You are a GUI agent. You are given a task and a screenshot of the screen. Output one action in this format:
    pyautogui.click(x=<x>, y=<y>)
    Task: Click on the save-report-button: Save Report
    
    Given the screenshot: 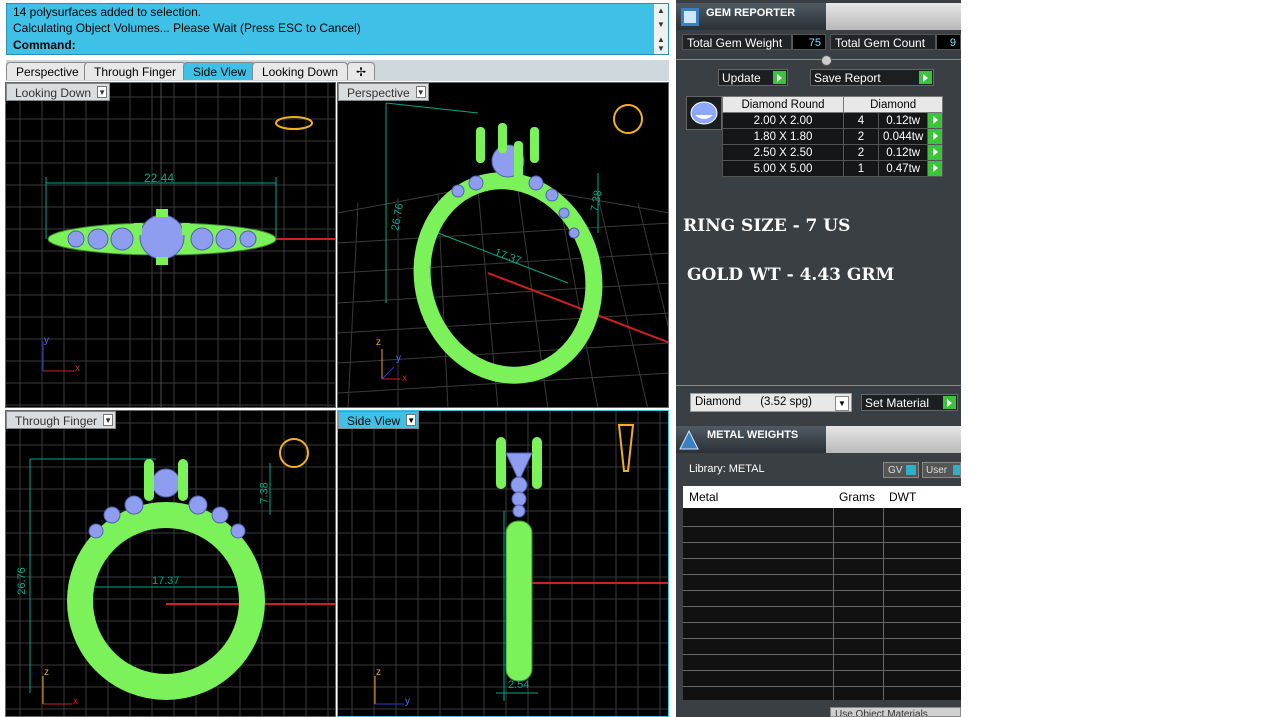 What is the action you would take?
    pyautogui.click(x=872, y=77)
    